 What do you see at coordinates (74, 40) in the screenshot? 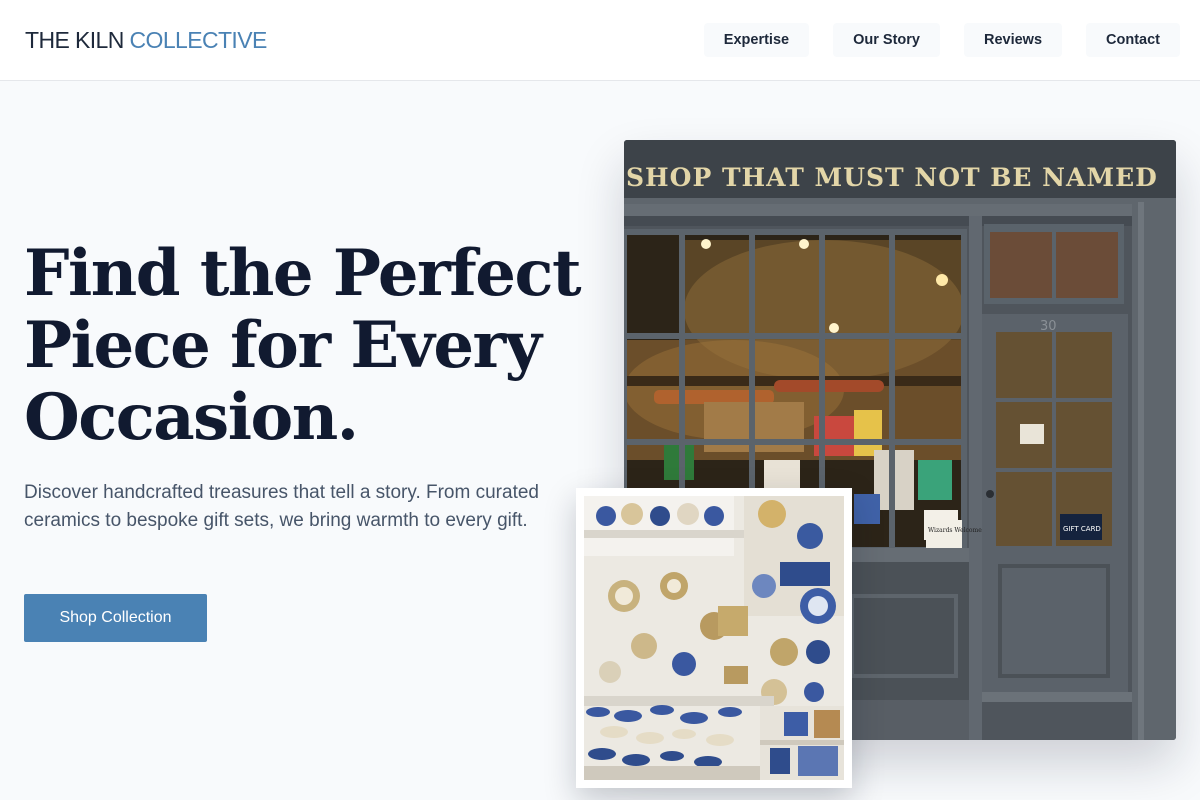
I see `logo-text-primary: THE KILN` at bounding box center [74, 40].